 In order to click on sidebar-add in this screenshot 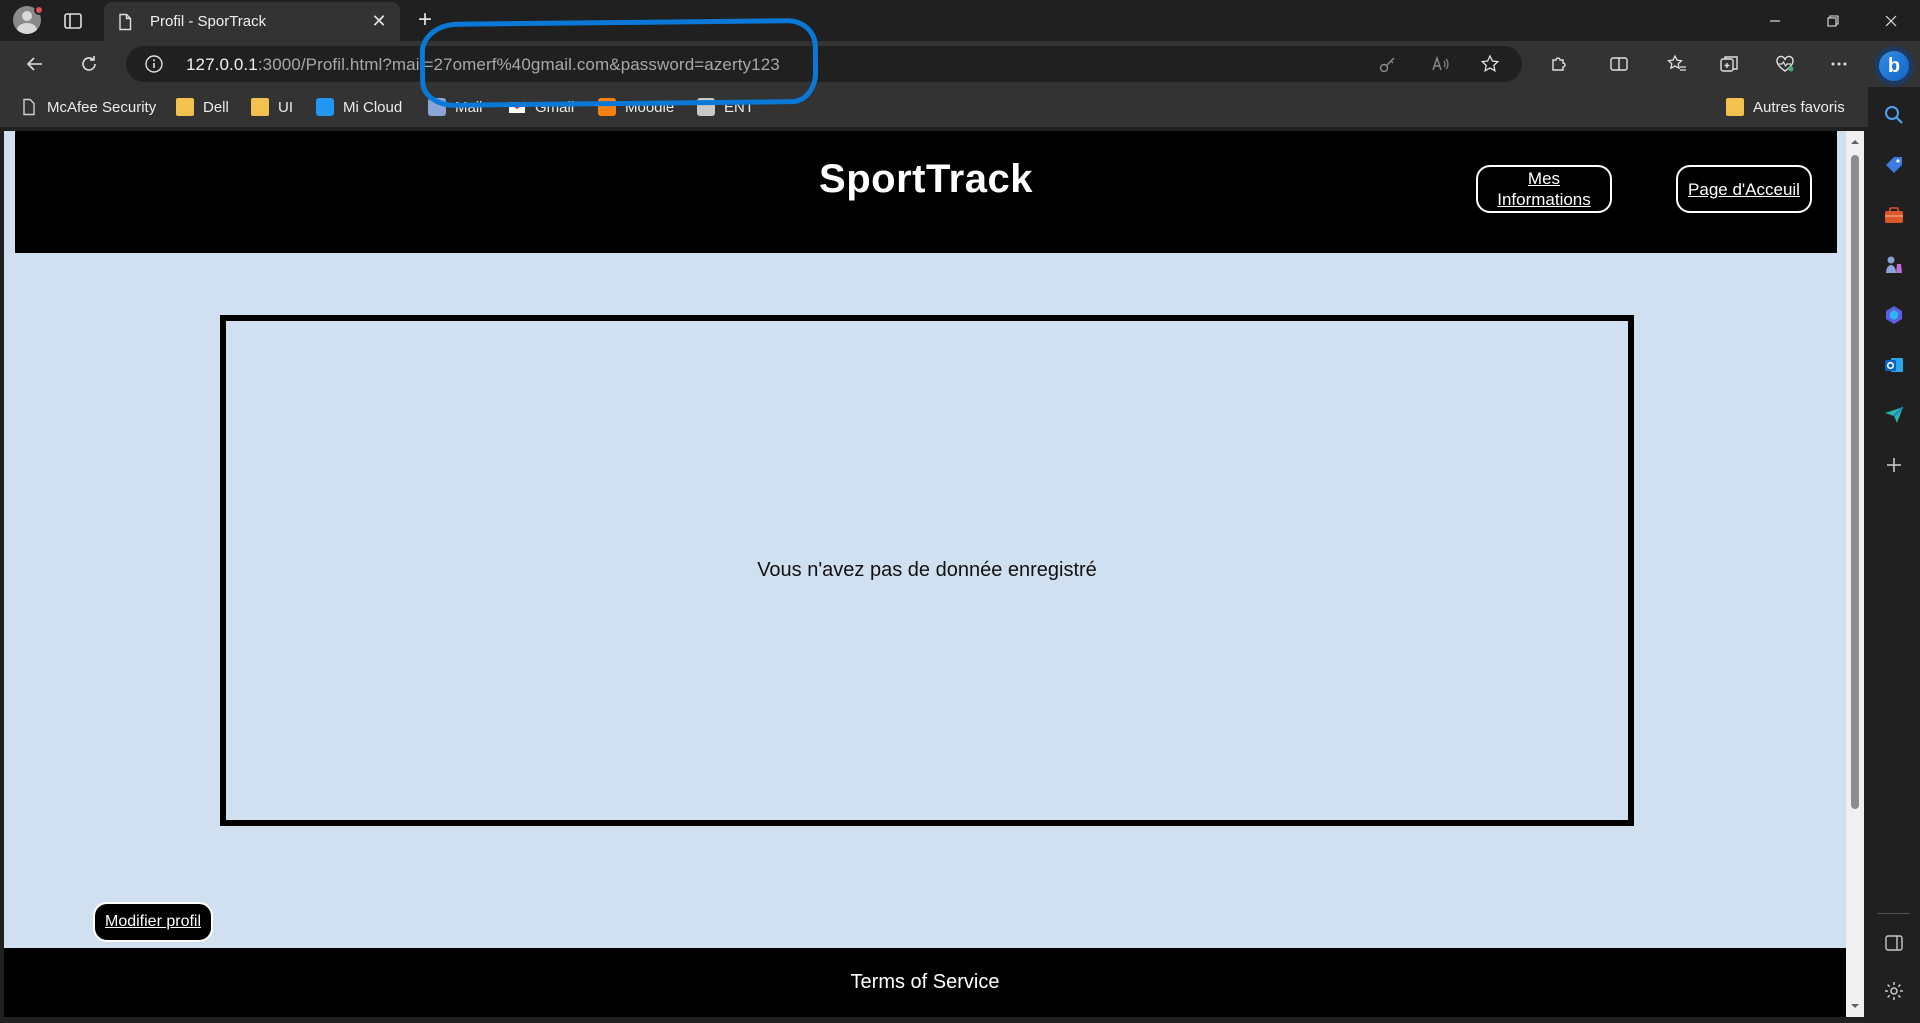, I will do `click(1894, 465)`.